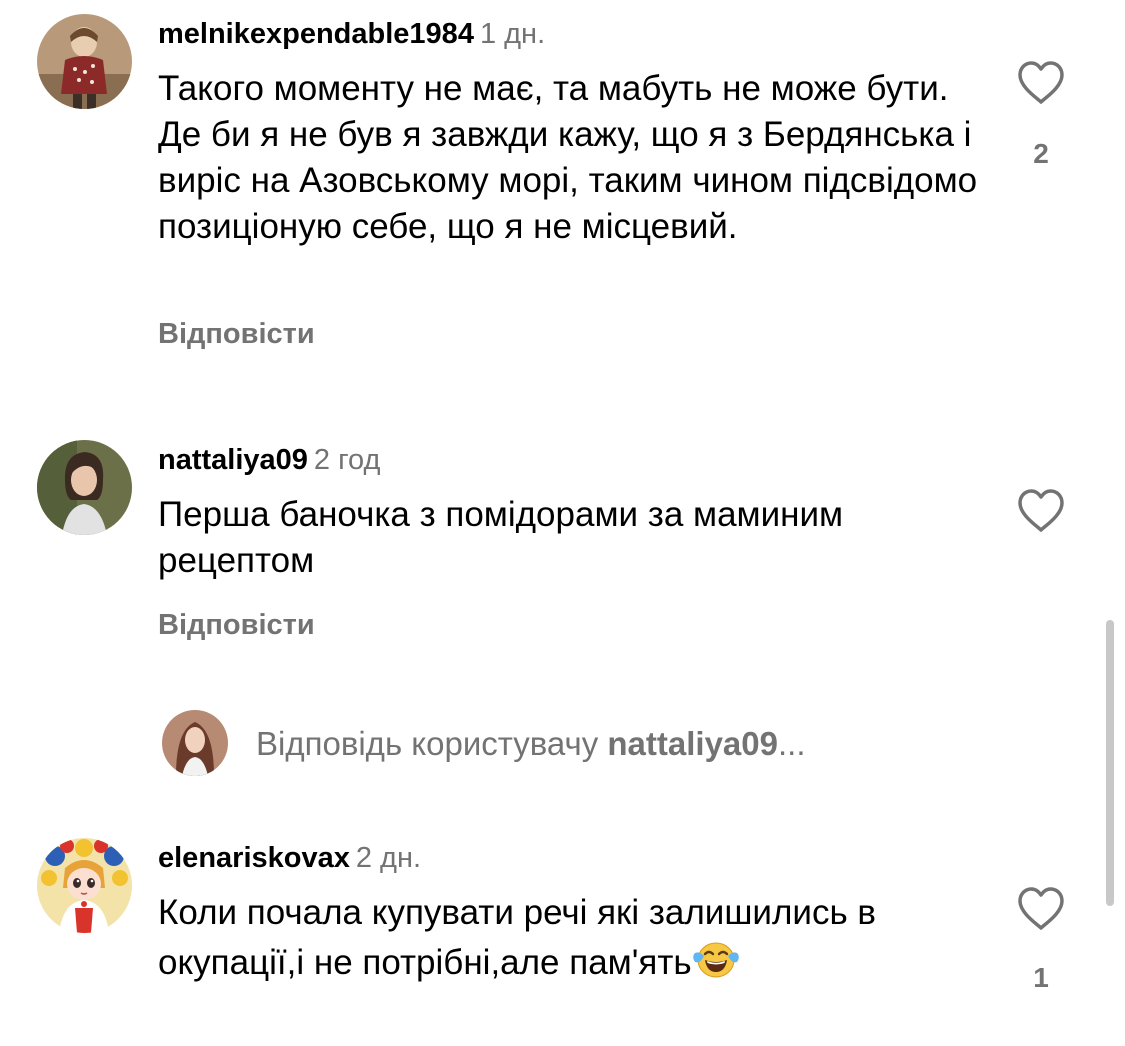 The image size is (1125, 1046). Describe the element at coordinates (233, 460) in the screenshot. I see `username: nattaliya09` at that location.